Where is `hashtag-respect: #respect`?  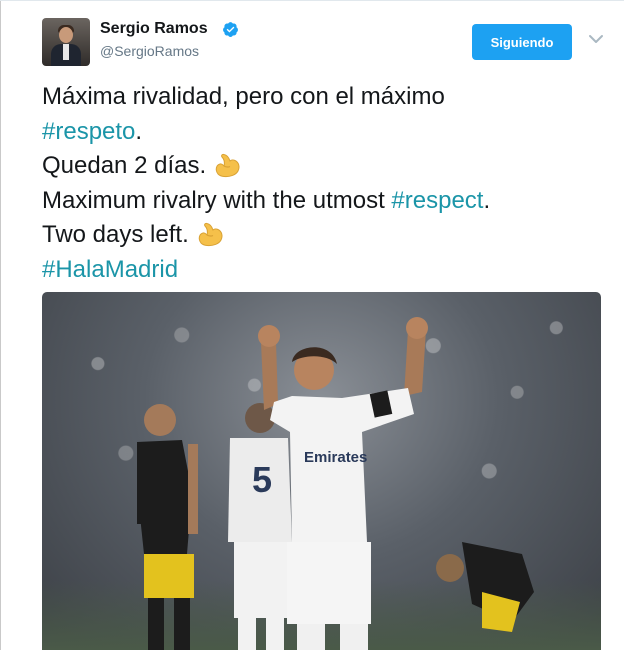
hashtag-respect: #respect is located at coordinates (437, 200).